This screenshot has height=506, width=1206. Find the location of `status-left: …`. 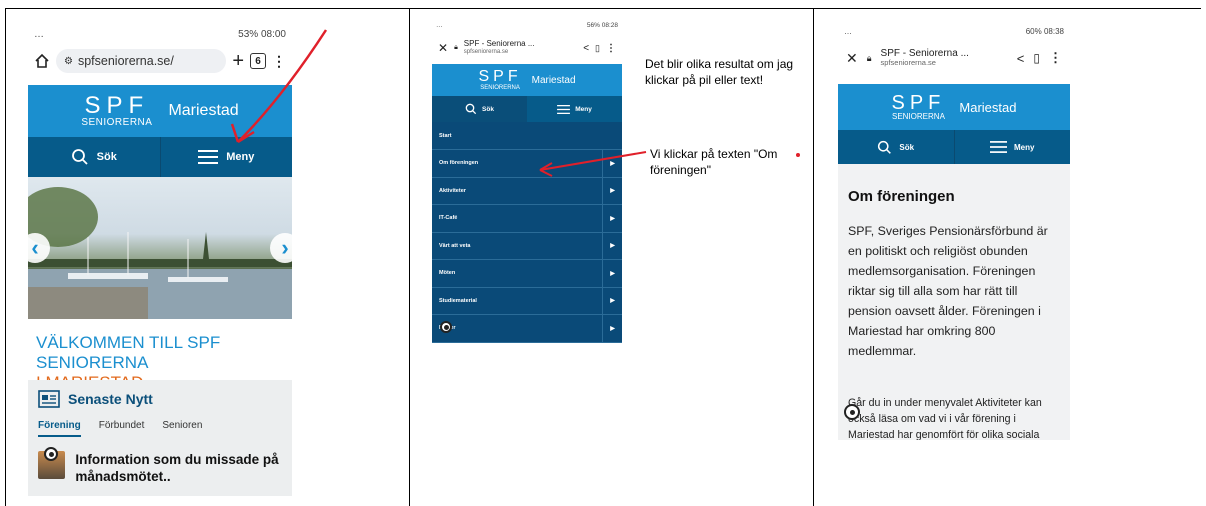

status-left: … is located at coordinates (848, 31).